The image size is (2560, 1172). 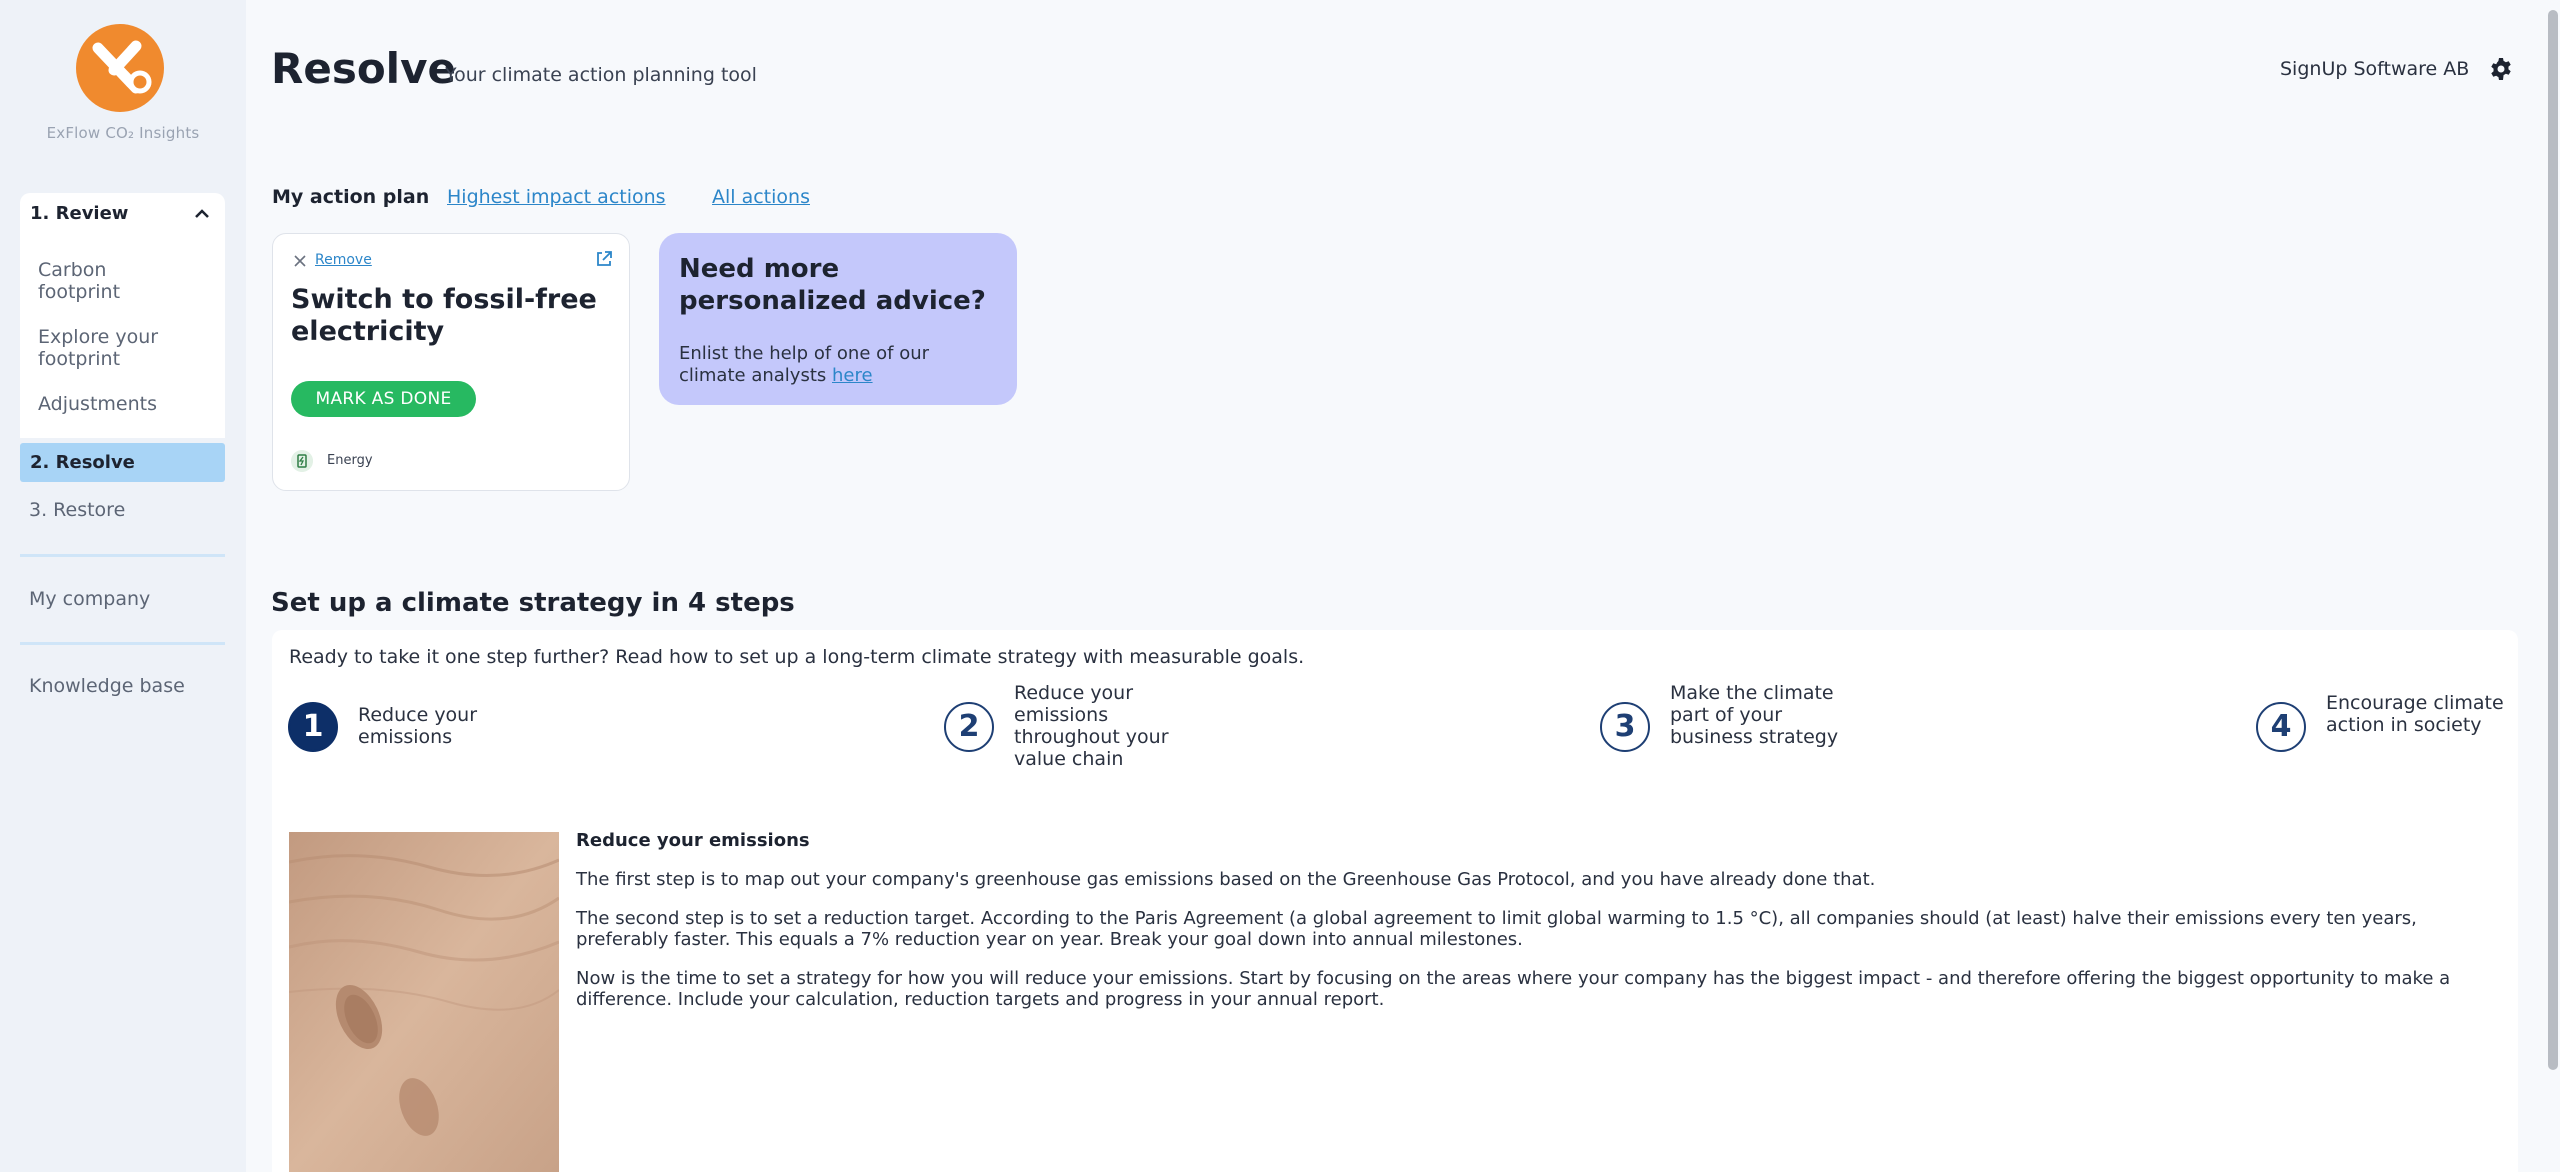 What do you see at coordinates (2281, 727) in the screenshot?
I see `step-number: 4` at bounding box center [2281, 727].